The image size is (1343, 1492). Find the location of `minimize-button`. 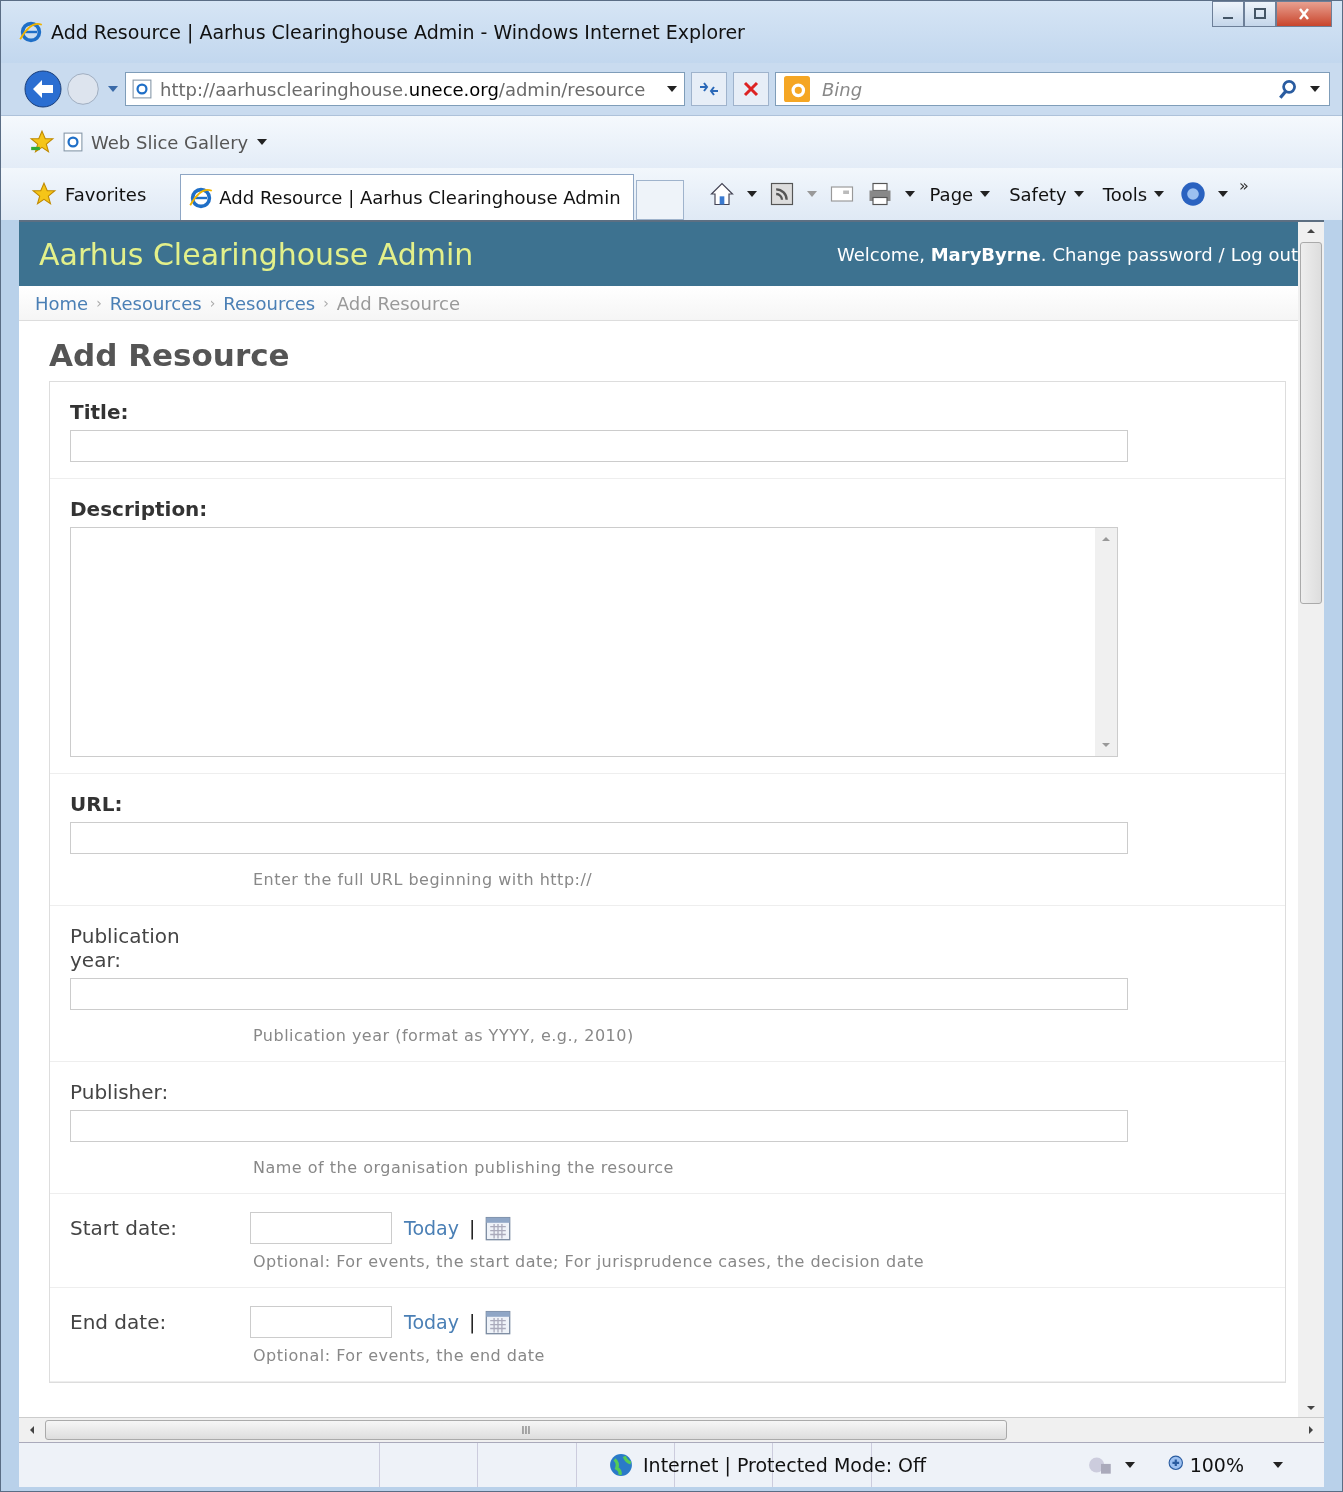

minimize-button is located at coordinates (1228, 14).